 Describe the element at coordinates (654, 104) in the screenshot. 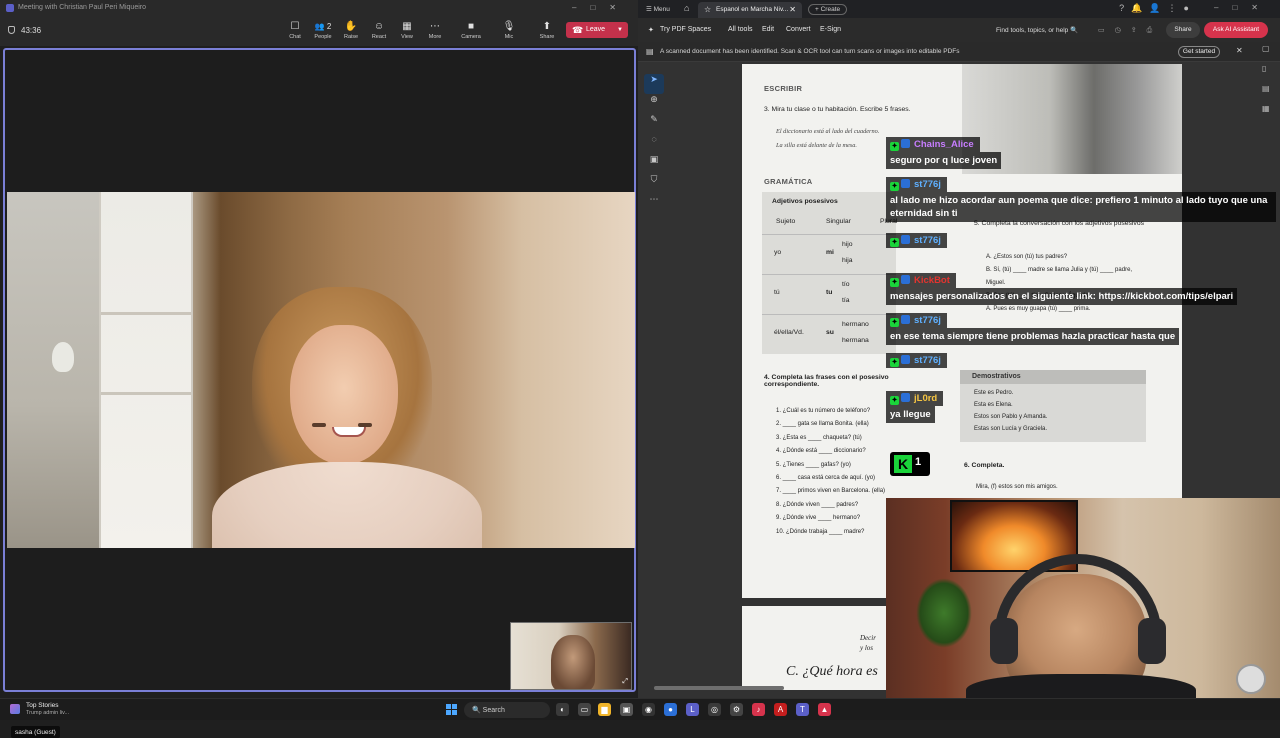

I see `zoom-icon: ⊕` at that location.